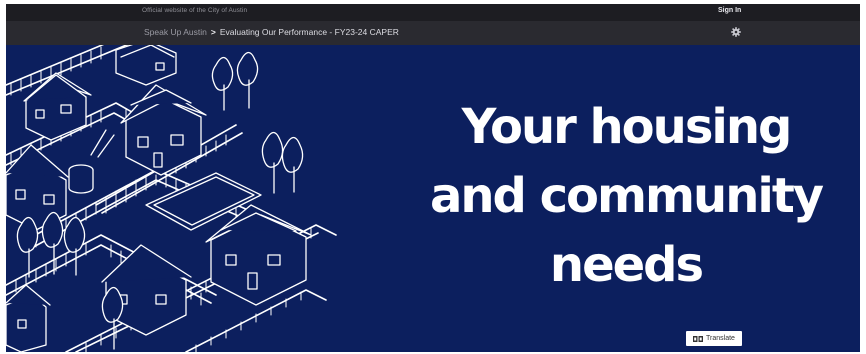 The width and height of the screenshot is (866, 354). I want to click on gear-icon, so click(736, 32).